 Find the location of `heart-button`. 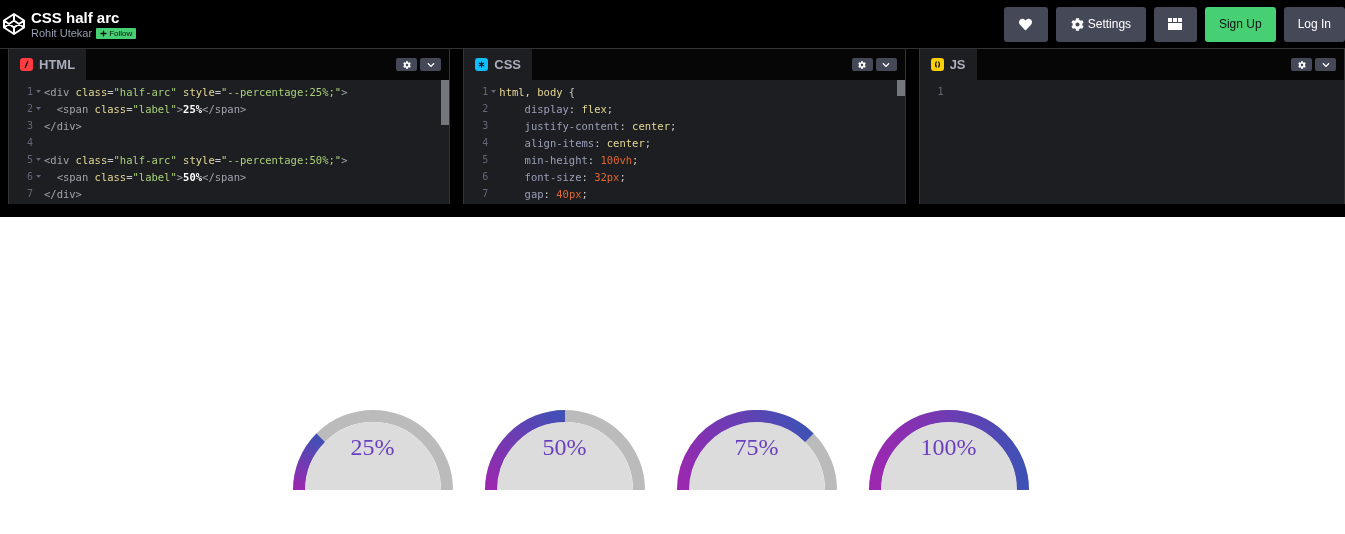

heart-button is located at coordinates (1025, 24).